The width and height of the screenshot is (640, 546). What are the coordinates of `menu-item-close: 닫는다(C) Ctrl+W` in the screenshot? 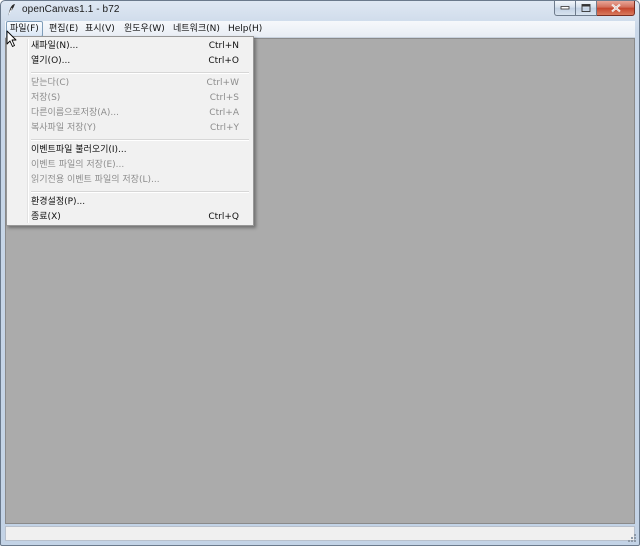 It's located at (130, 83).